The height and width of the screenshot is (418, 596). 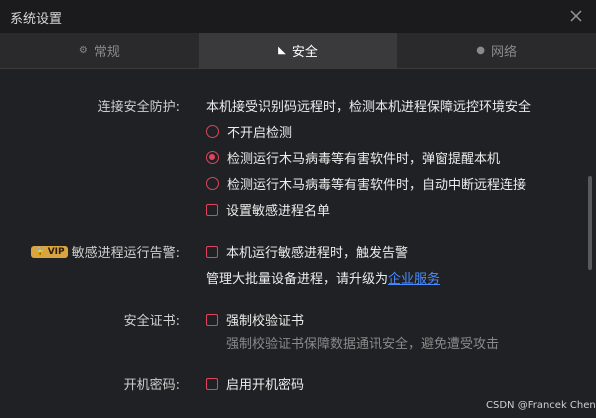 What do you see at coordinates (125, 253) in the screenshot?
I see `sensitive-alert-label: 敏感进程运行告警:` at bounding box center [125, 253].